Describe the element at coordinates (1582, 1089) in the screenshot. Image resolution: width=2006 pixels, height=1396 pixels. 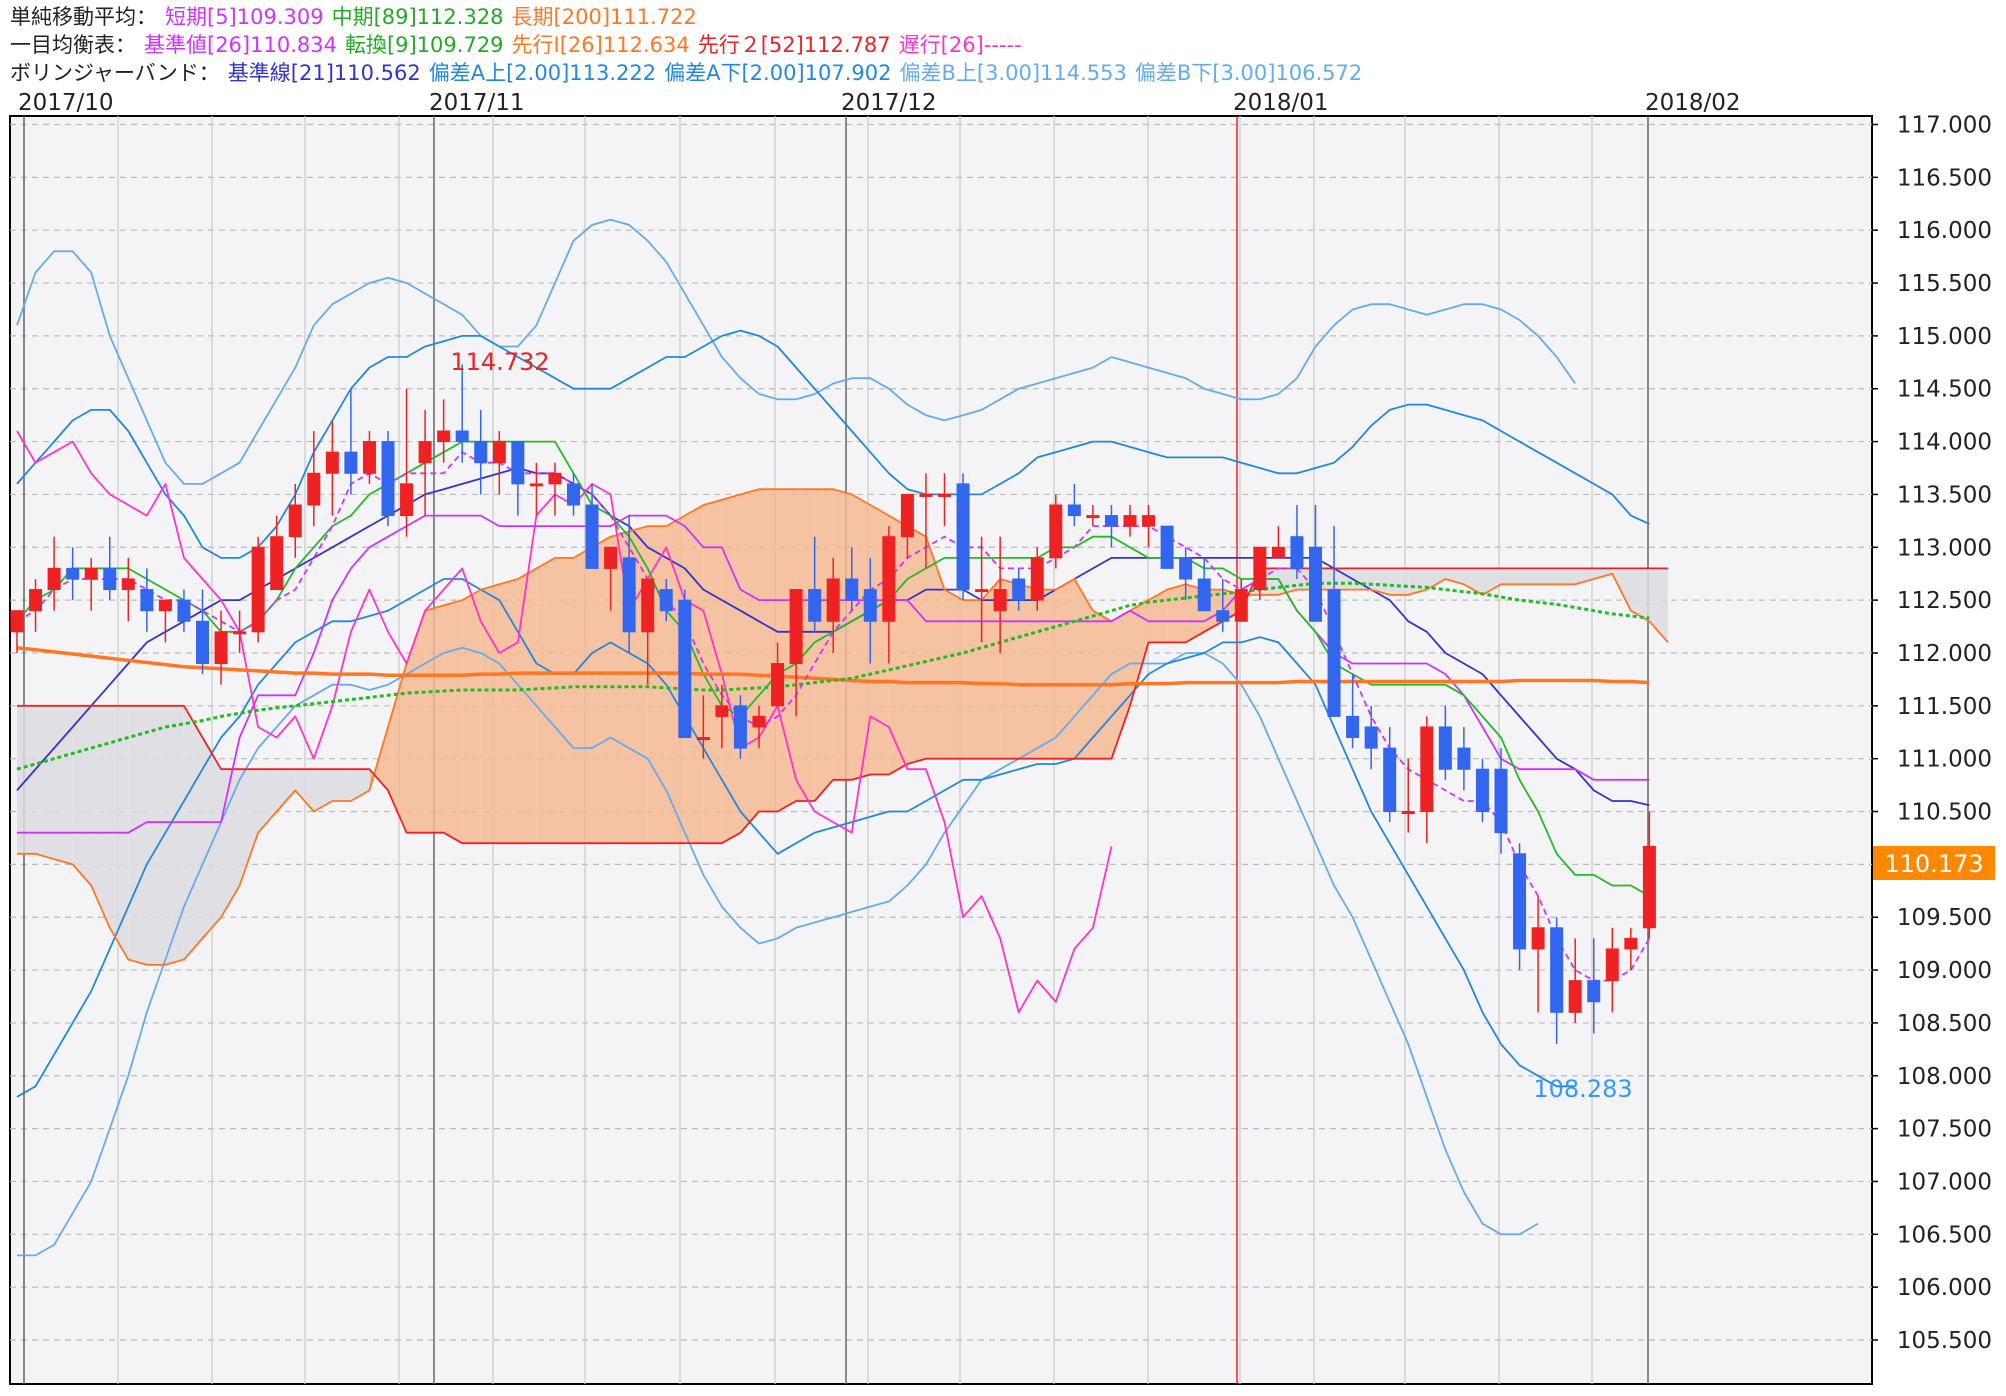
I see `low-annotation: 108.283` at that location.